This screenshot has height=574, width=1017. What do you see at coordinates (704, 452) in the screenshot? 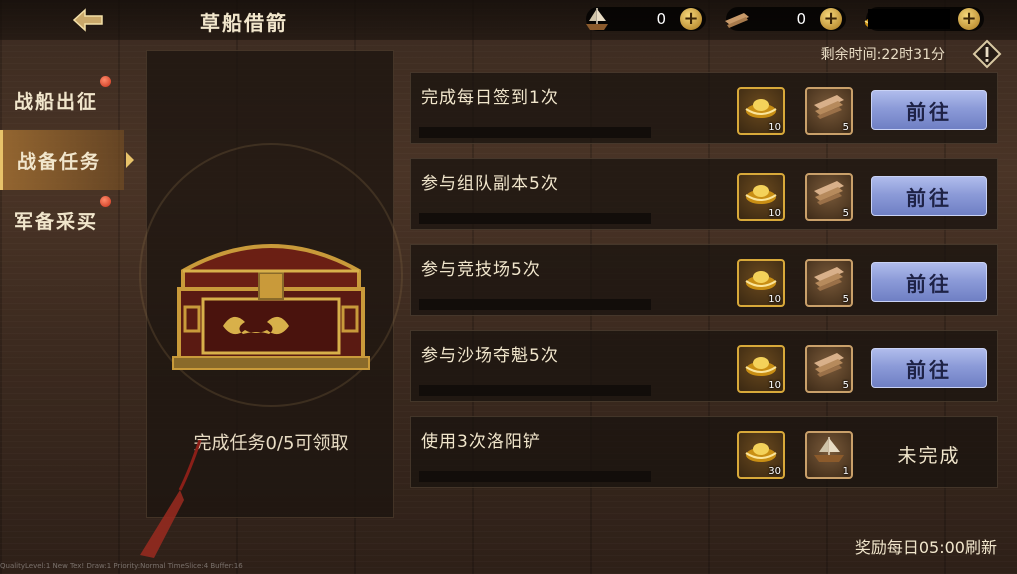
I see `task-row: 使用3次洛阳铲 30 1 未完成` at bounding box center [704, 452].